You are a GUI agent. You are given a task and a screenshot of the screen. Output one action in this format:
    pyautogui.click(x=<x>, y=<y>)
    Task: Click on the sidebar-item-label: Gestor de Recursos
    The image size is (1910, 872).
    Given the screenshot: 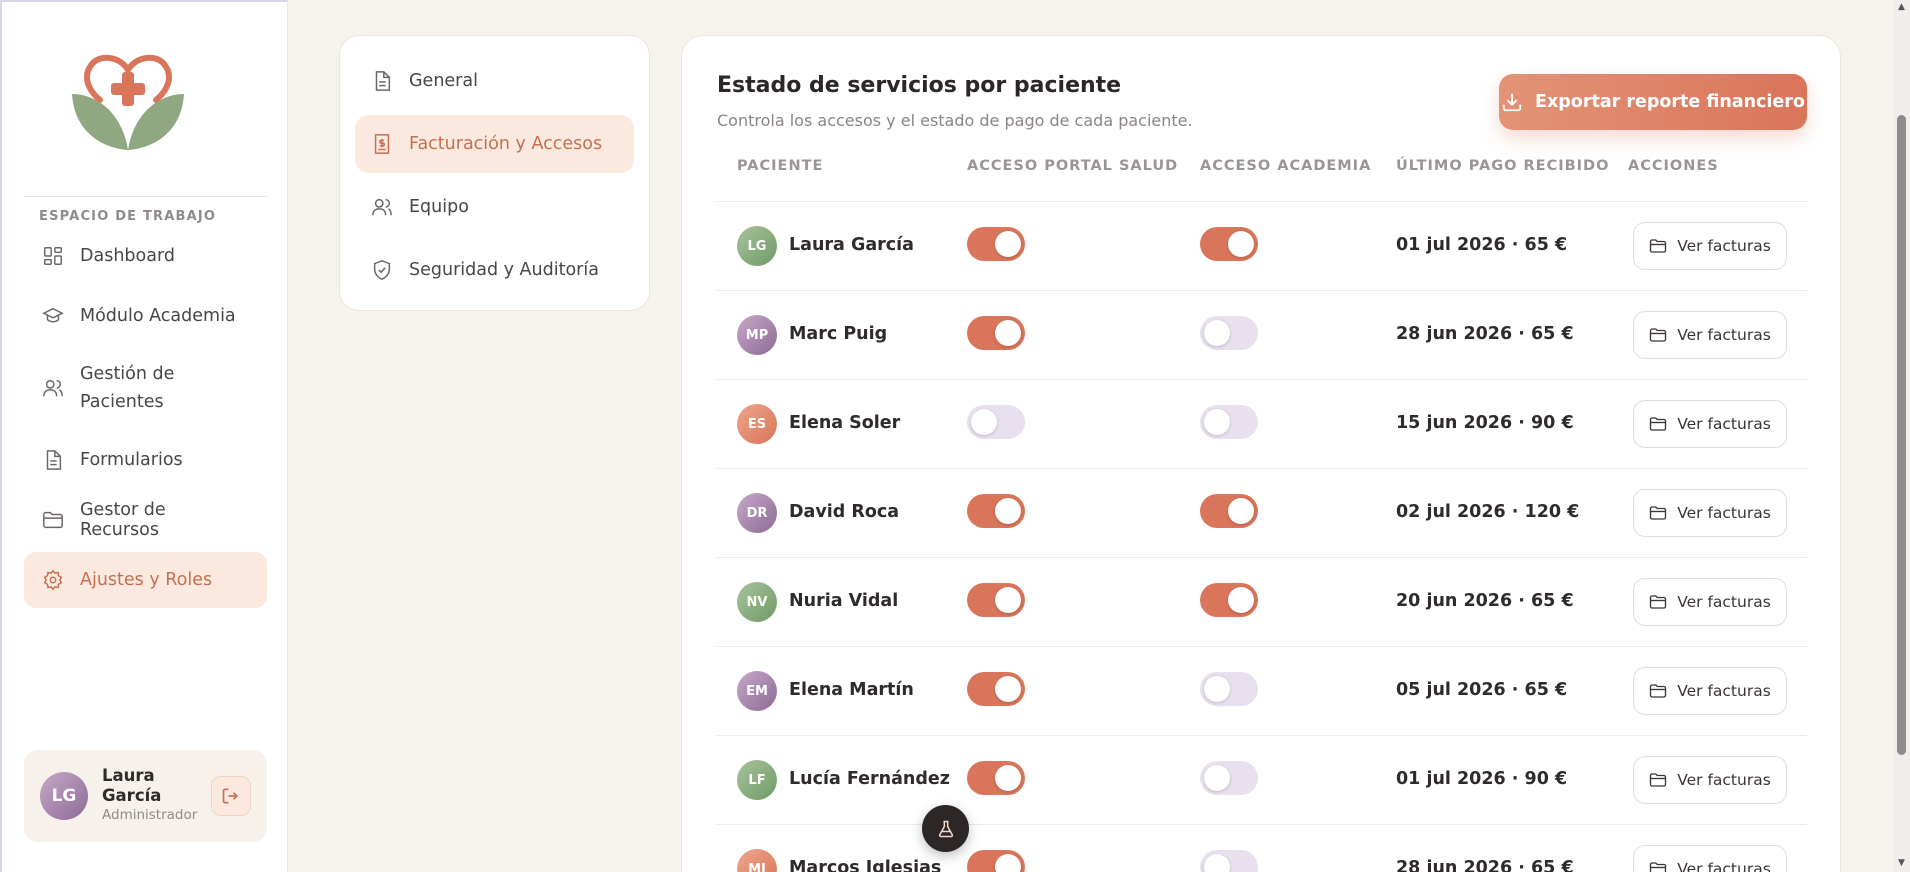 What is the action you would take?
    pyautogui.click(x=123, y=520)
    